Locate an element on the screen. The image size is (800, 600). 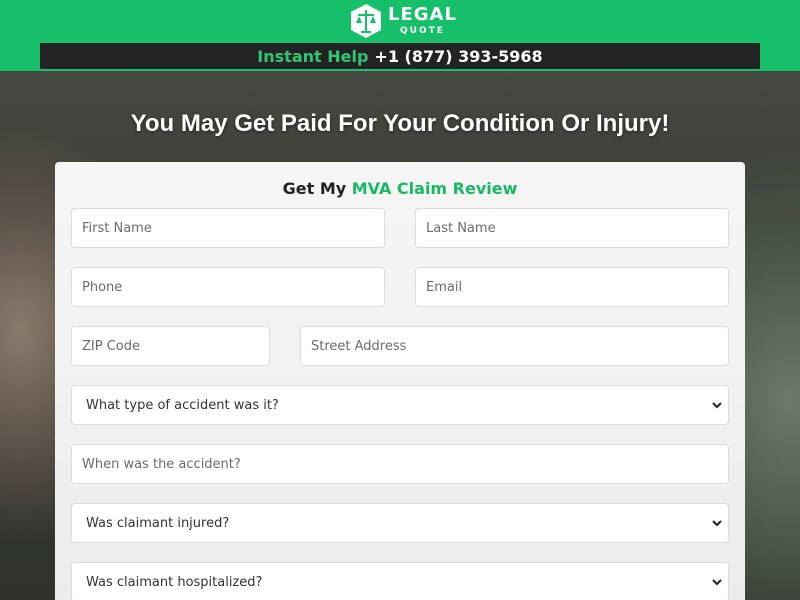
first-name-input: First Name is located at coordinates (228, 228).